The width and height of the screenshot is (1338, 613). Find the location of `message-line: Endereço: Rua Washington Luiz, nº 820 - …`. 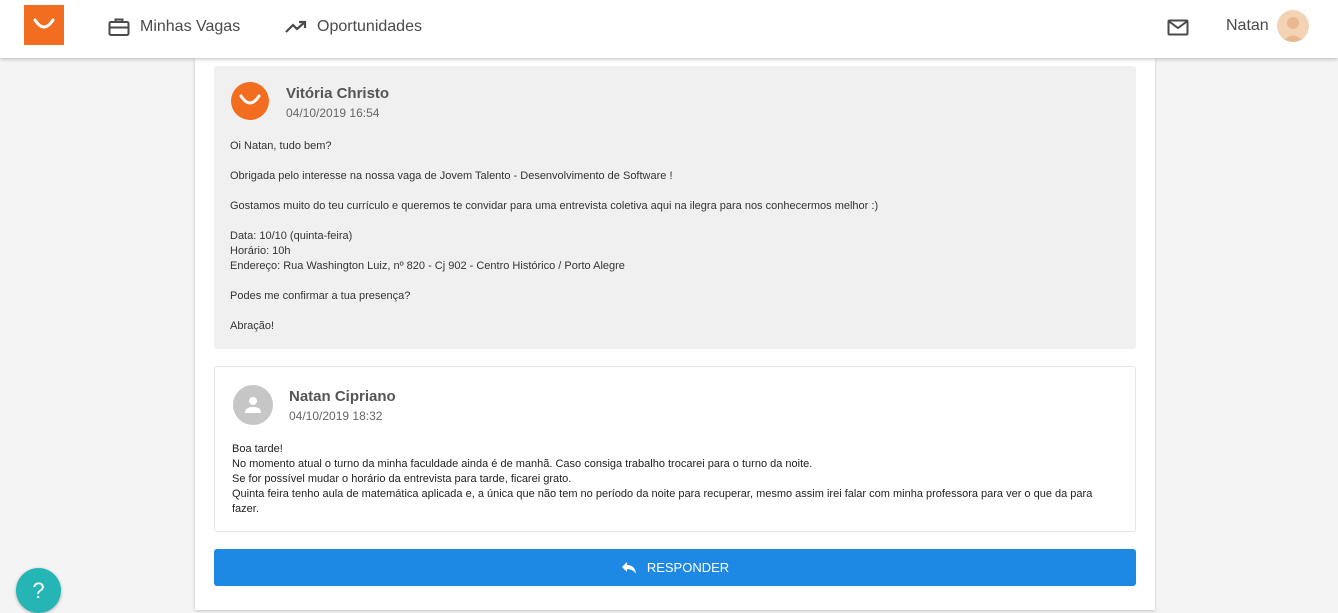

message-line: Endereço: Rua Washington Luiz, nº 820 - … is located at coordinates (427, 266).